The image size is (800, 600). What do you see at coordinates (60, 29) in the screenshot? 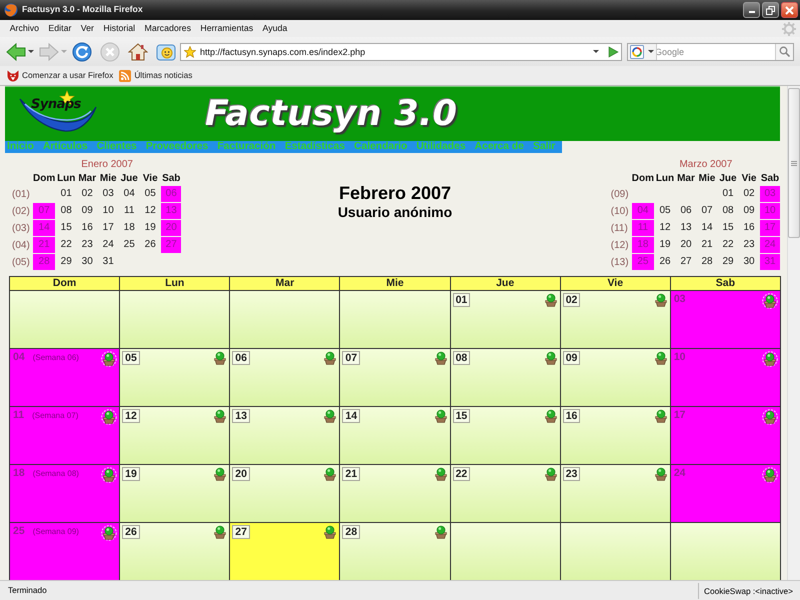
I see `menu-item: Editar` at bounding box center [60, 29].